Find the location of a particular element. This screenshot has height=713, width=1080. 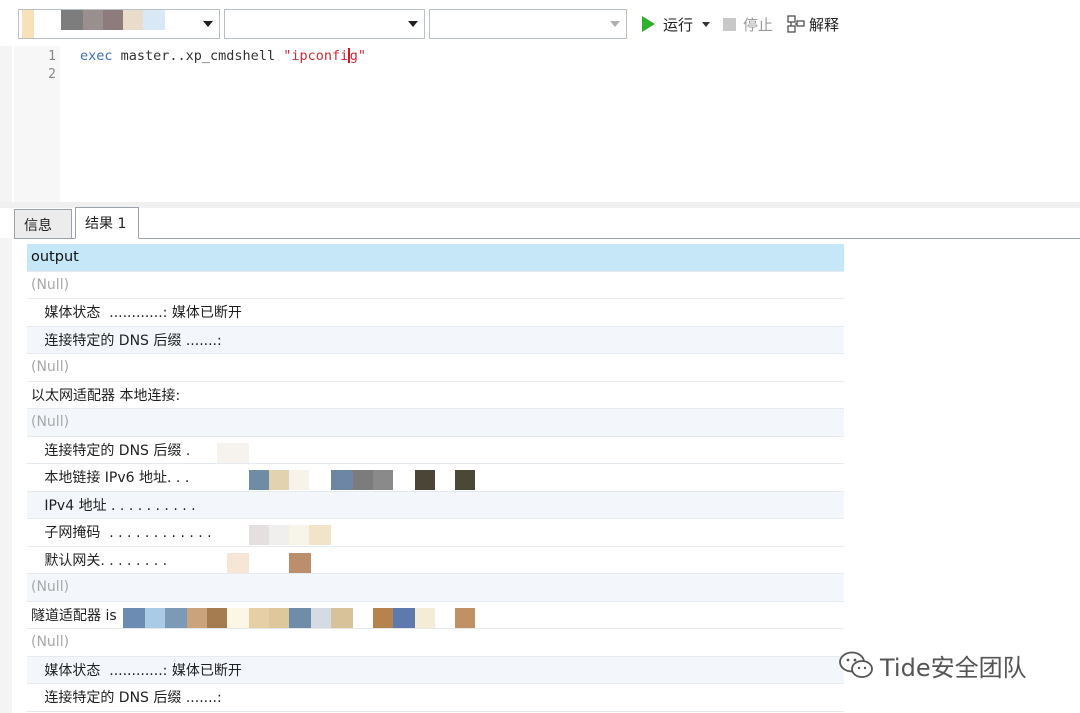

table-row: 以太网适配器 本地连接: is located at coordinates (435, 395).